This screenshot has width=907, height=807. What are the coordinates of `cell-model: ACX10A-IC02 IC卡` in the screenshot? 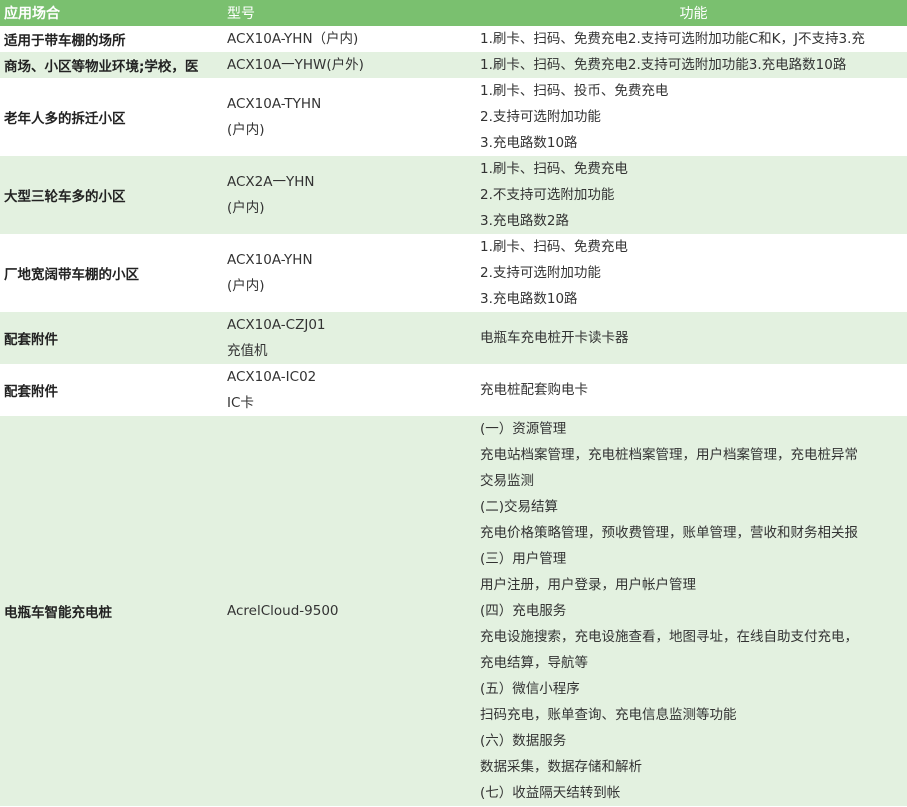 It's located at (350, 390).